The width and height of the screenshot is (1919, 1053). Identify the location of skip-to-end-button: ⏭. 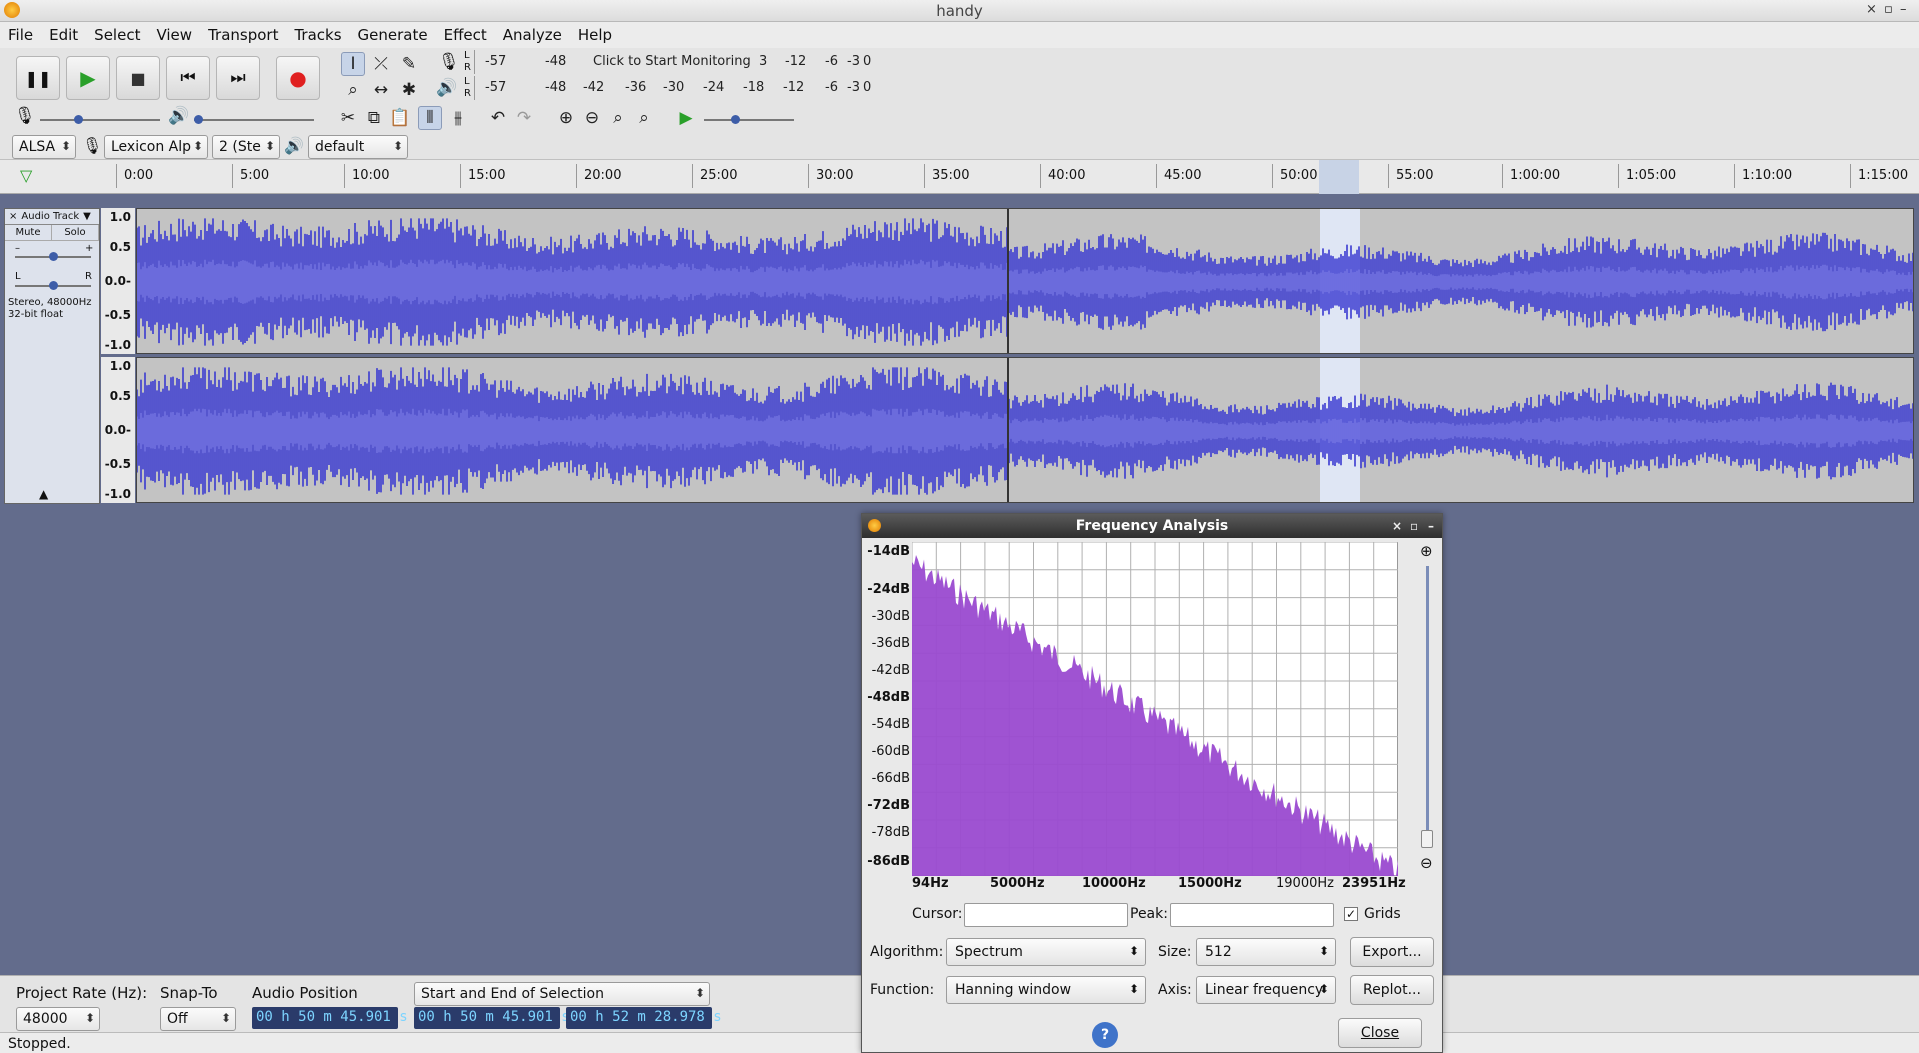
(238, 78).